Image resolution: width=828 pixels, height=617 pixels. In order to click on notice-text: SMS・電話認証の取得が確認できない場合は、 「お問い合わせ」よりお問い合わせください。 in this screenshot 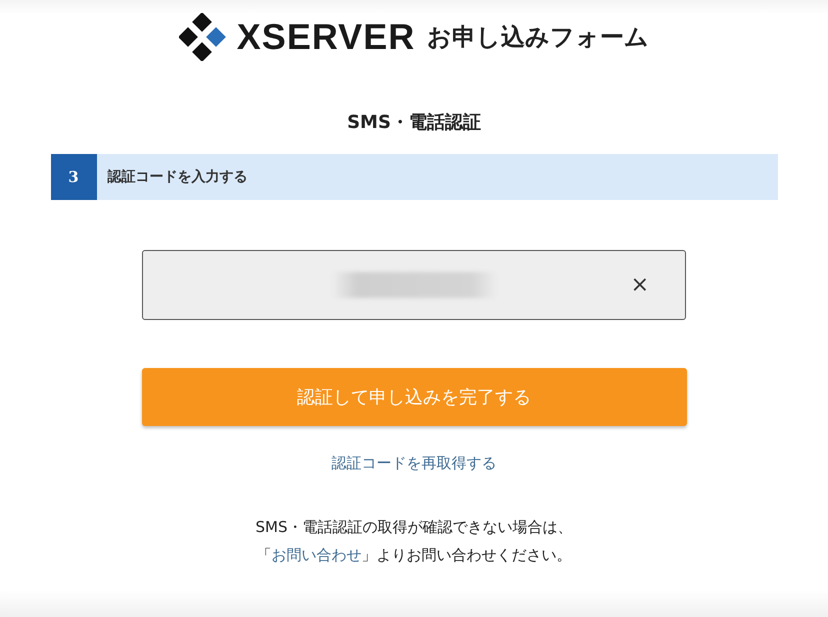, I will do `click(414, 541)`.